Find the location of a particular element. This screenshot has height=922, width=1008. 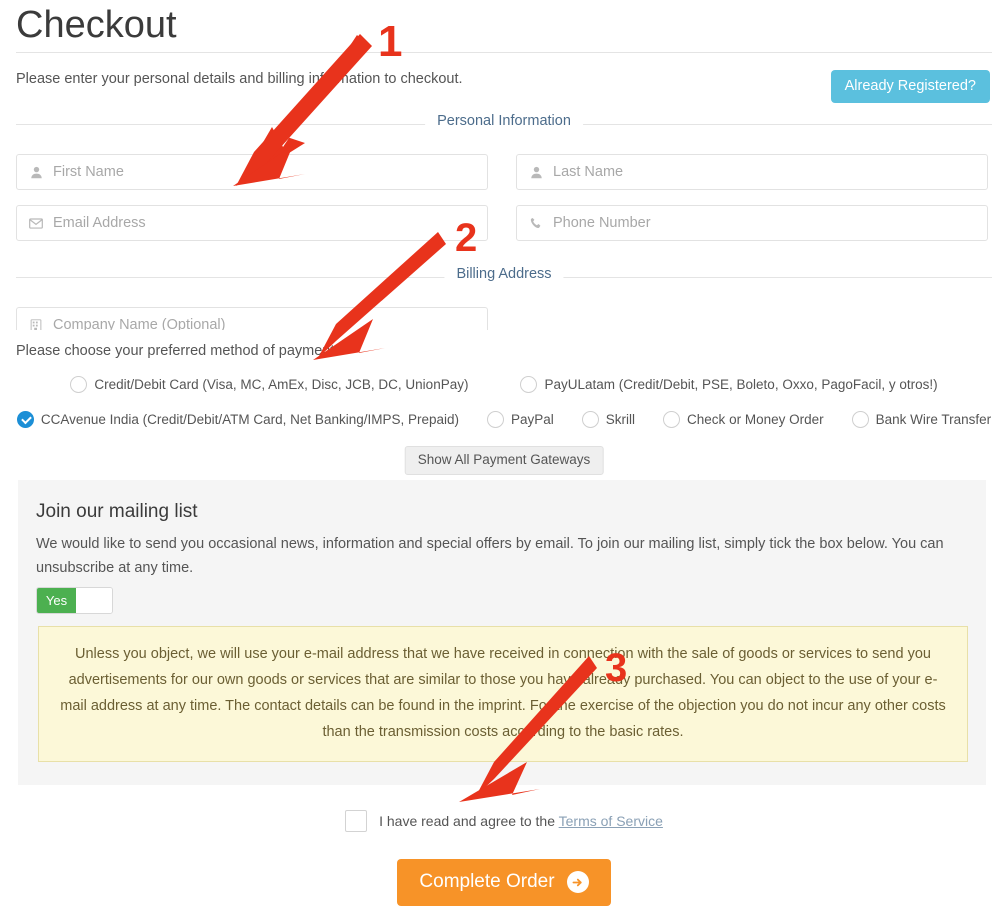

terms-of-service-link: Terms of Service is located at coordinates (611, 821).